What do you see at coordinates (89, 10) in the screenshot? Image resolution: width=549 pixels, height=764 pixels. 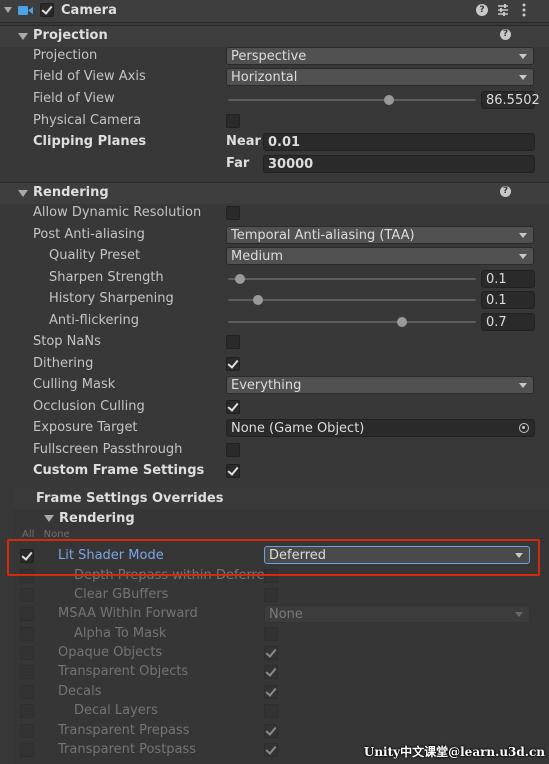 I see `component-title: Camera` at bounding box center [89, 10].